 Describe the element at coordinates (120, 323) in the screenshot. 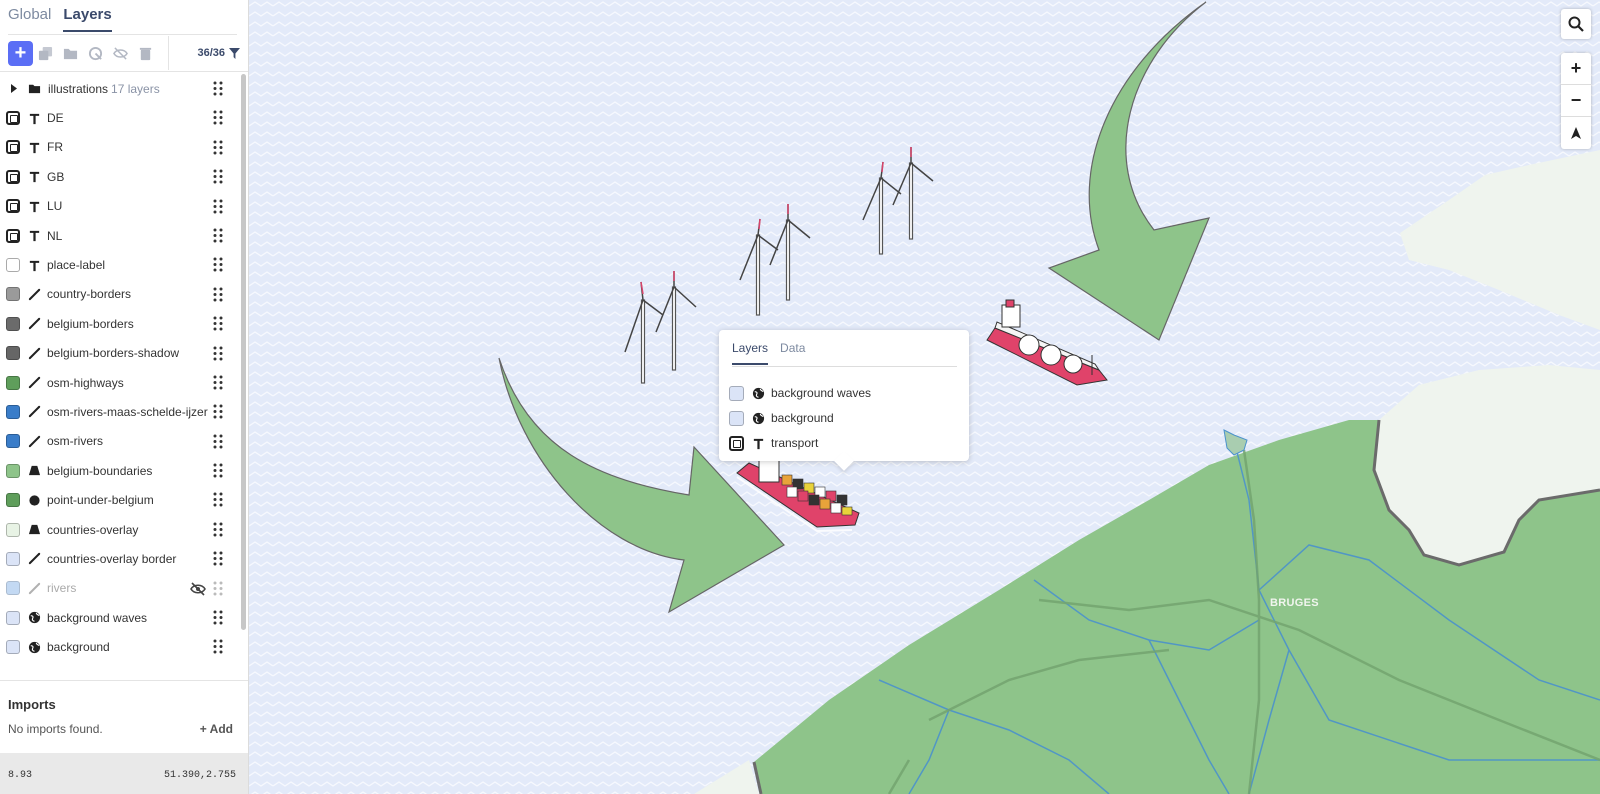

I see `layer-row: belgium-borders` at that location.